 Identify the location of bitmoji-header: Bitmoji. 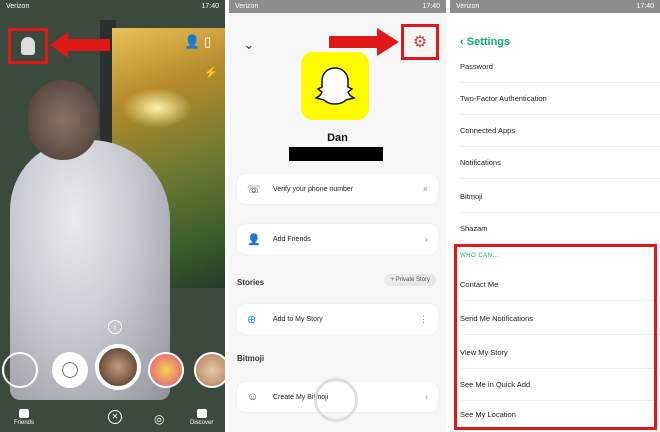
(251, 358).